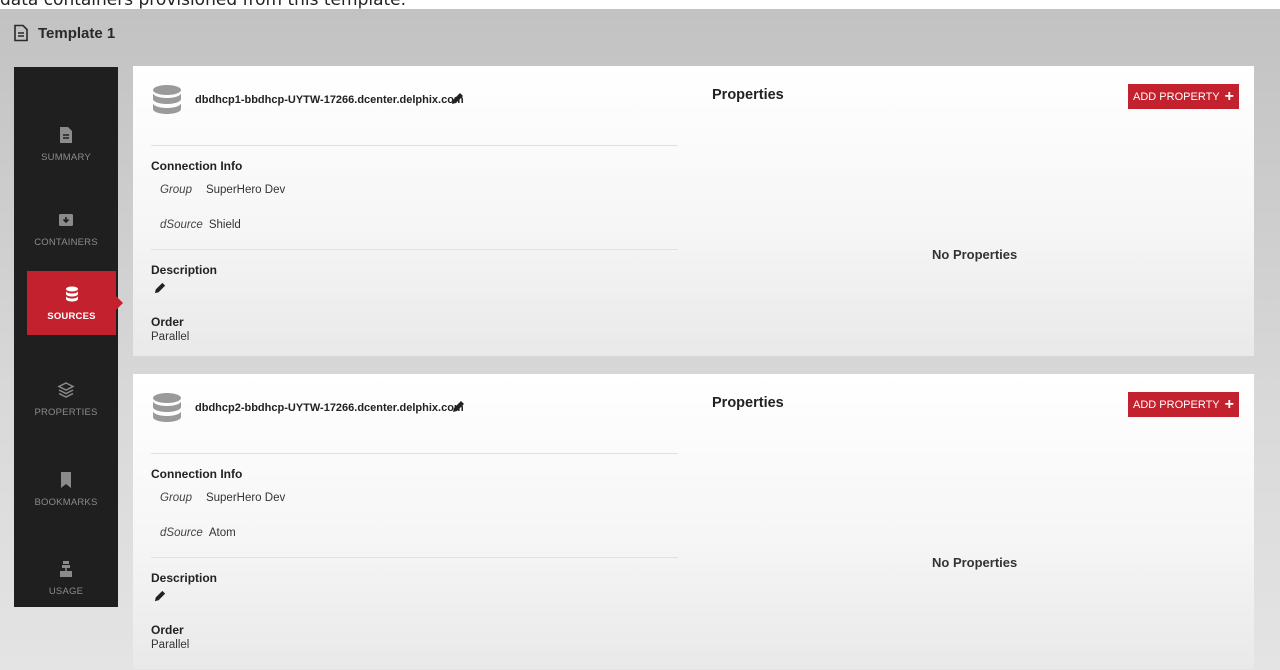 The width and height of the screenshot is (1280, 670). I want to click on sidebar-item-label: SOURCES, so click(71, 316).